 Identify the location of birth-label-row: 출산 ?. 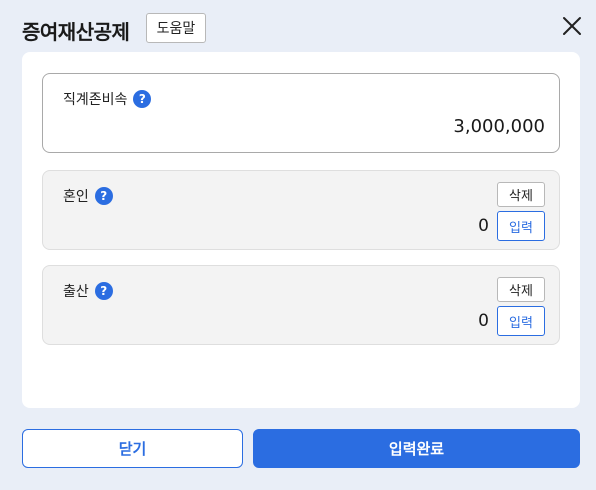
(88, 291).